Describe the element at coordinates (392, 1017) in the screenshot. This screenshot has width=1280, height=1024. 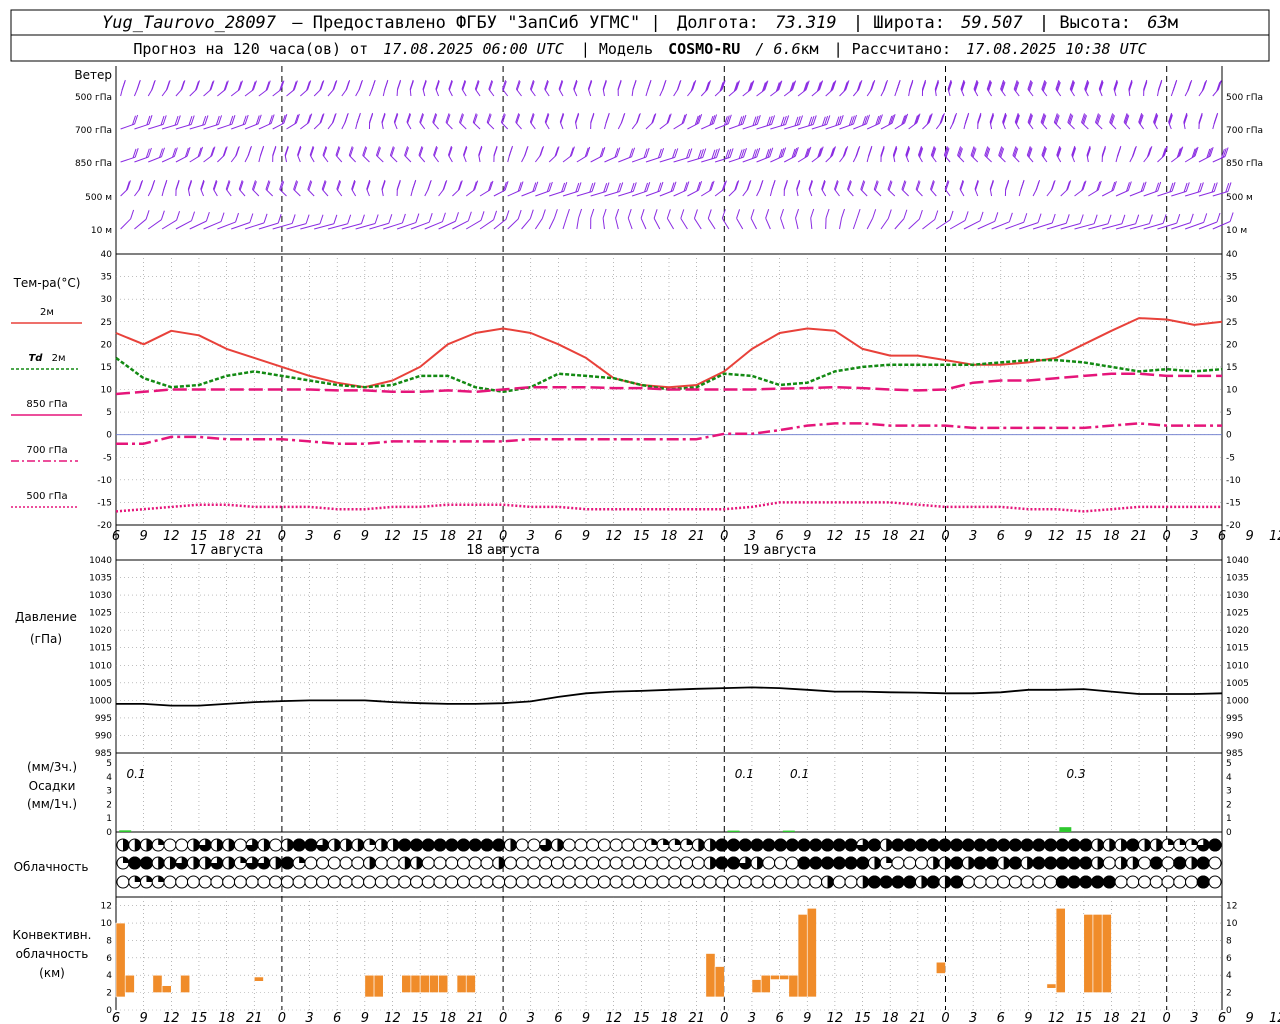
I see `x-tick-label-bottom: 12` at that location.